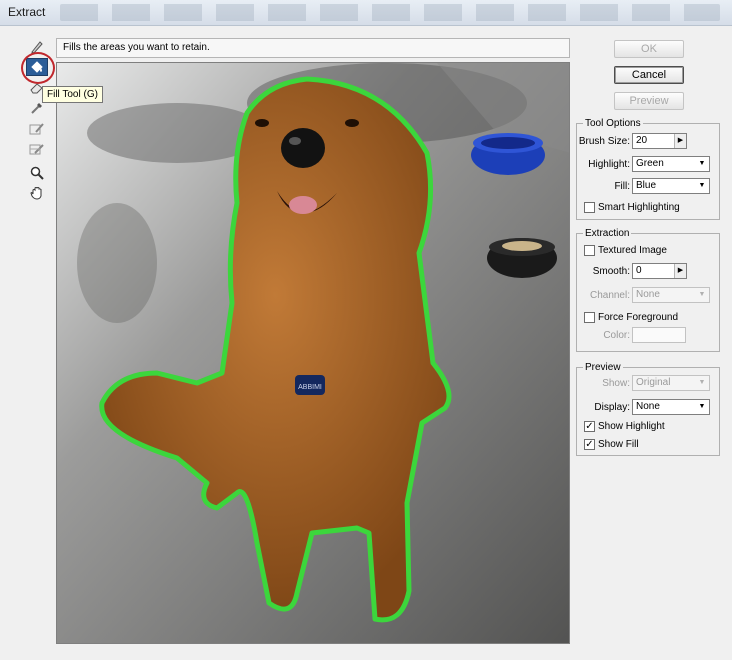 This screenshot has height=660, width=732. What do you see at coordinates (622, 186) in the screenshot?
I see `fill-label: Fill:` at bounding box center [622, 186].